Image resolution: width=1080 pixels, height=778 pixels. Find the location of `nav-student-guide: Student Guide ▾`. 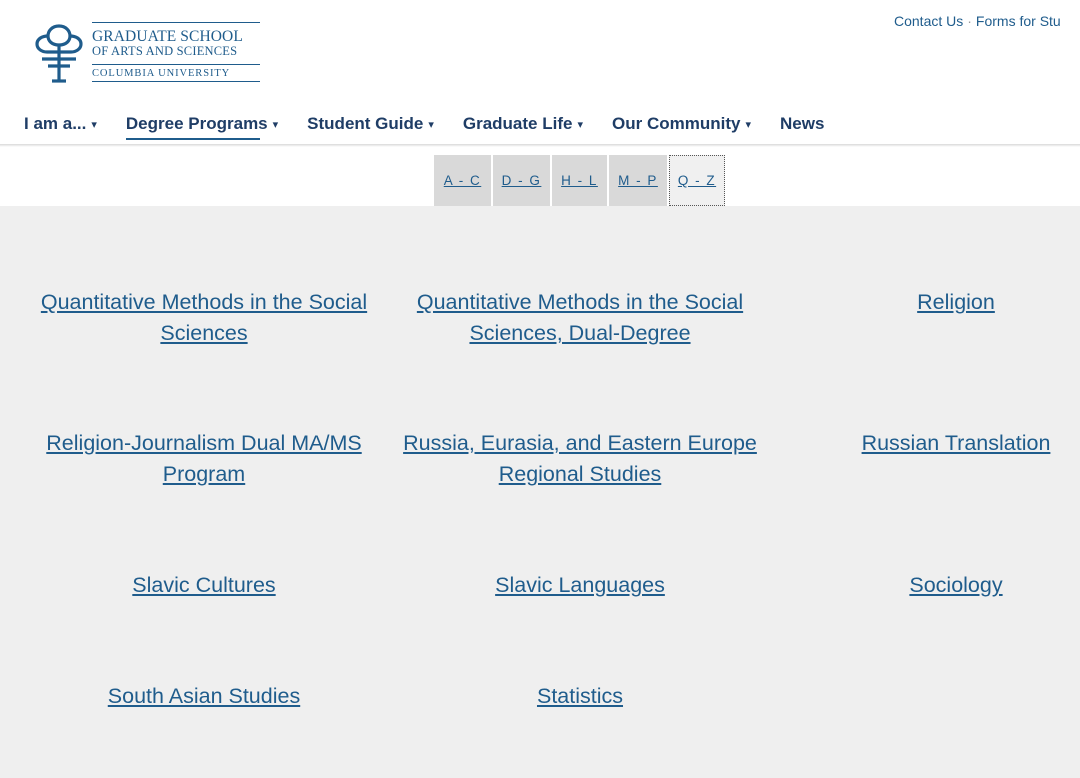

nav-student-guide: Student Guide ▾ is located at coordinates (370, 127).